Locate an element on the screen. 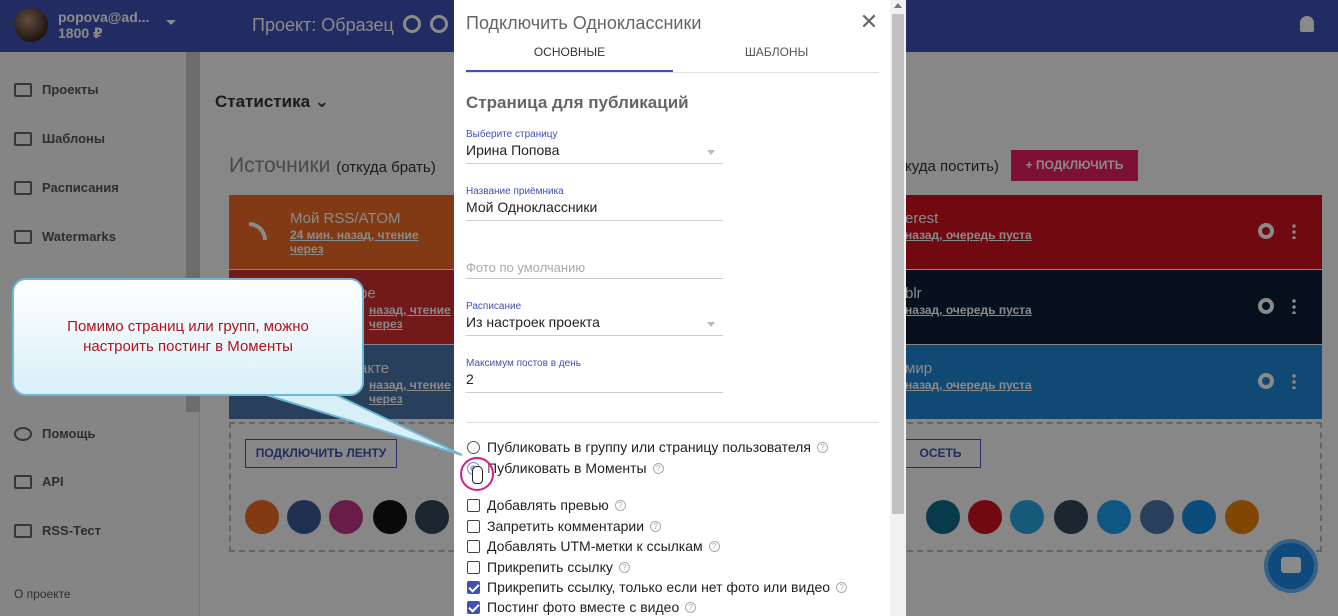 The width and height of the screenshot is (1338, 616). hand-cursor-icon is located at coordinates (477, 475).